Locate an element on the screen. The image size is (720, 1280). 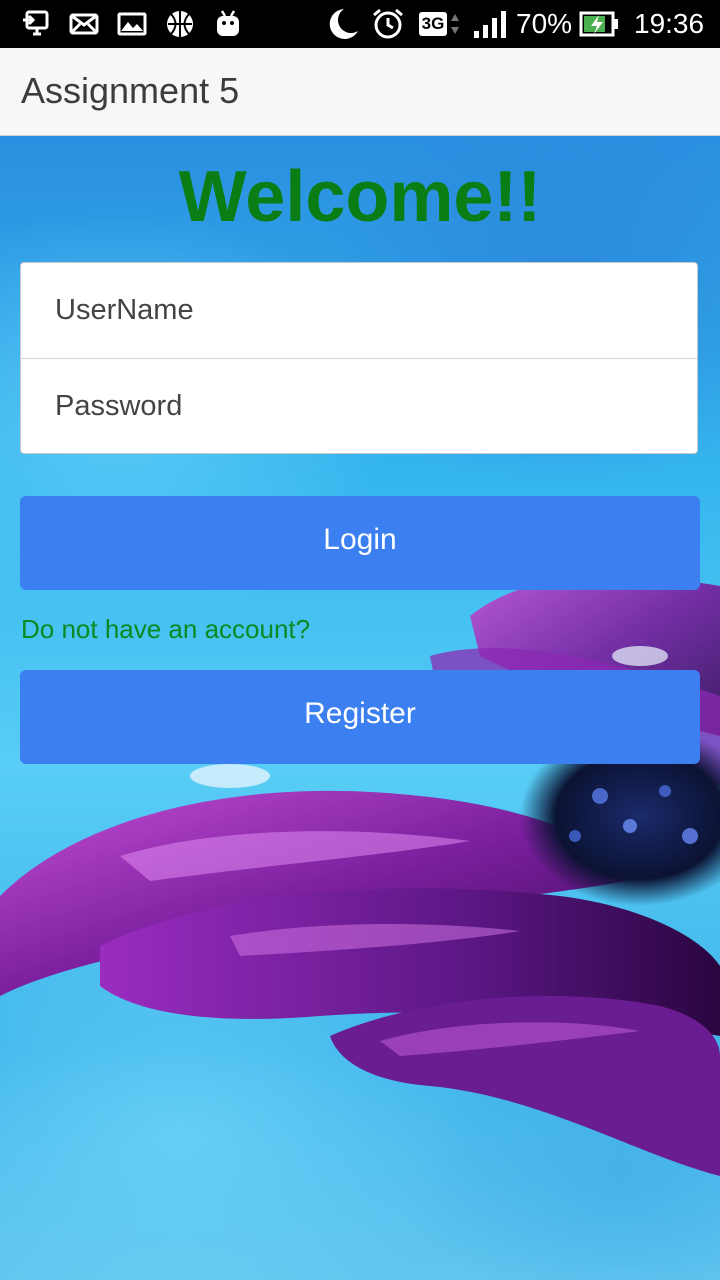
username-input is located at coordinates (359, 310).